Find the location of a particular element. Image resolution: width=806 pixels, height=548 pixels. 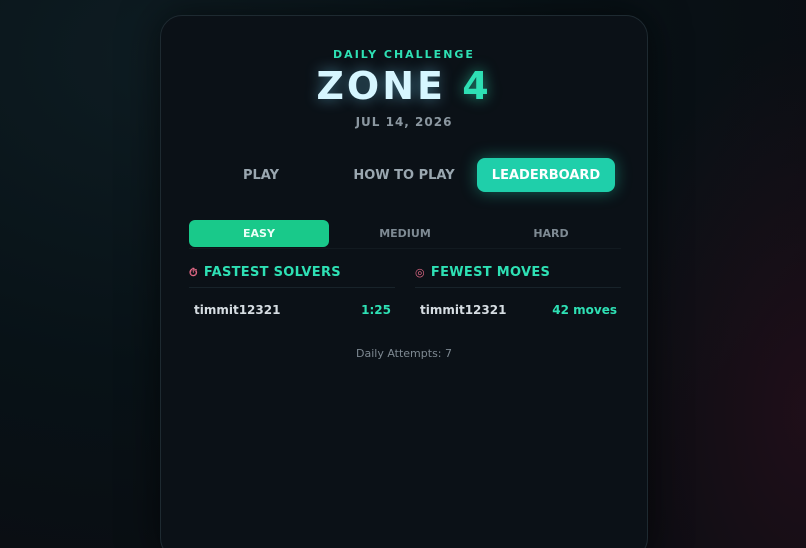

leaderboard-row: timmit12321 1:25 is located at coordinates (292, 310).